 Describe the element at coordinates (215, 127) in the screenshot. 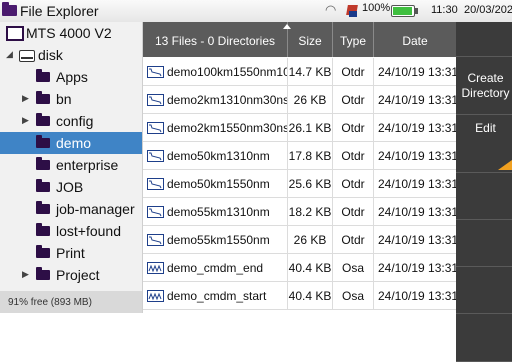

I see `cell-name: demo2km1550nm30ns` at that location.